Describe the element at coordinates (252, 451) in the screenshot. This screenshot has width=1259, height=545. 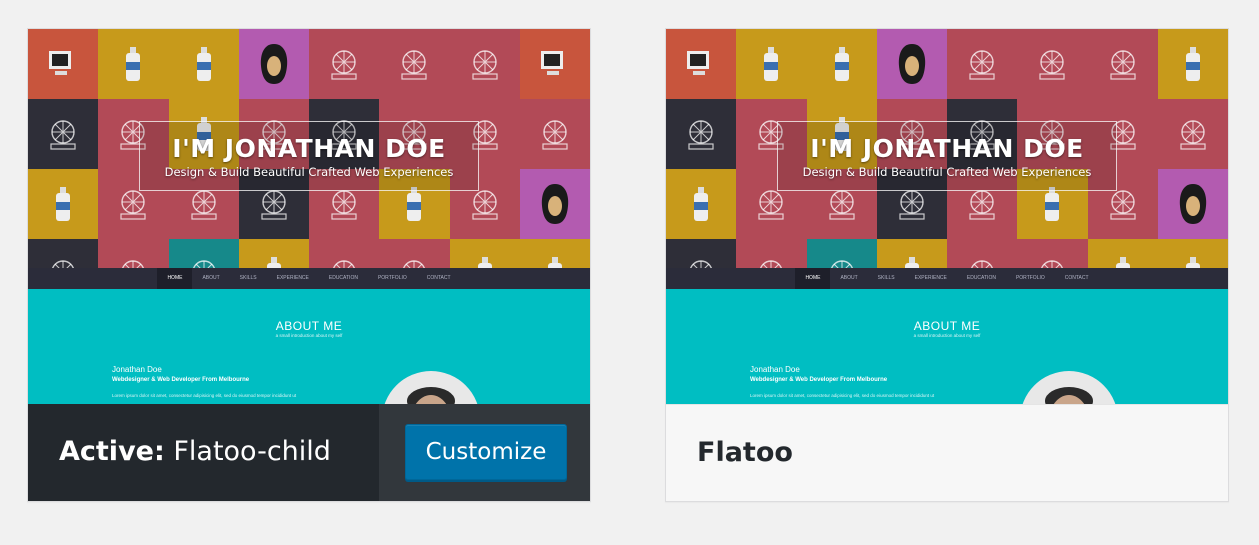
I see `theme-name-text: Flatoo-child` at that location.